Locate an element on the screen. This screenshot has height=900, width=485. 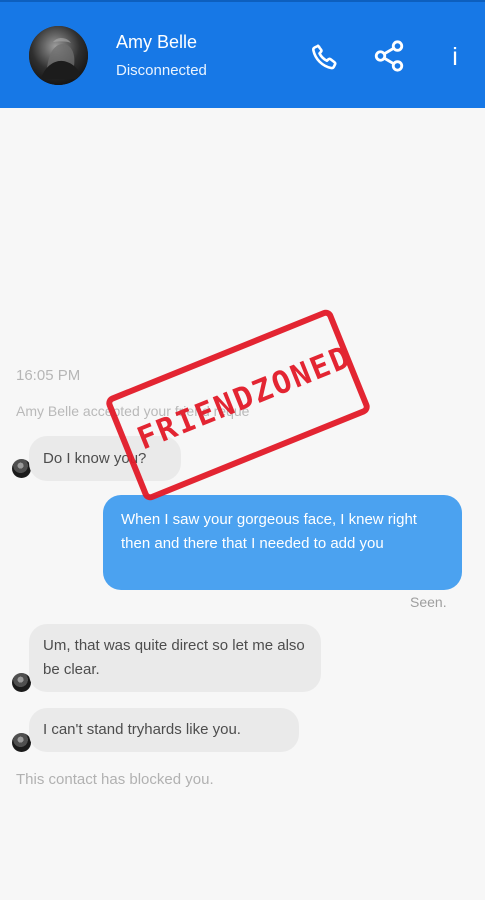
received-message-bubble: Do I know you? is located at coordinates (105, 458).